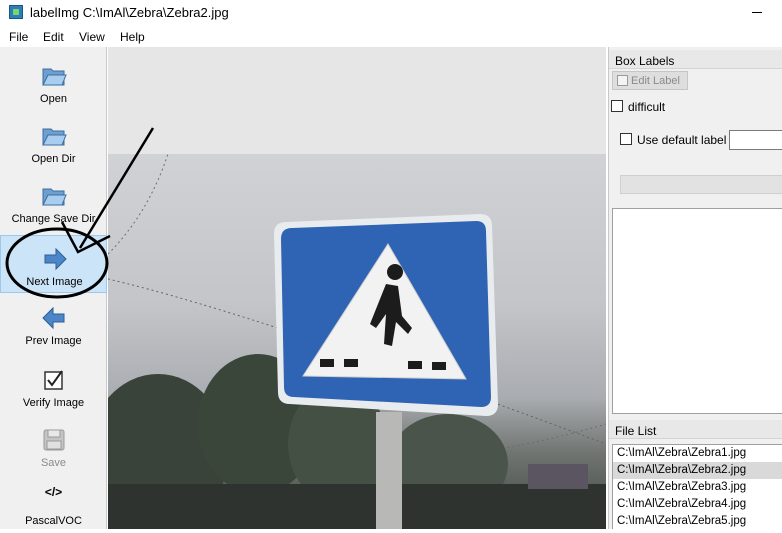  I want to click on checkbox-check-icon, so click(53, 380).